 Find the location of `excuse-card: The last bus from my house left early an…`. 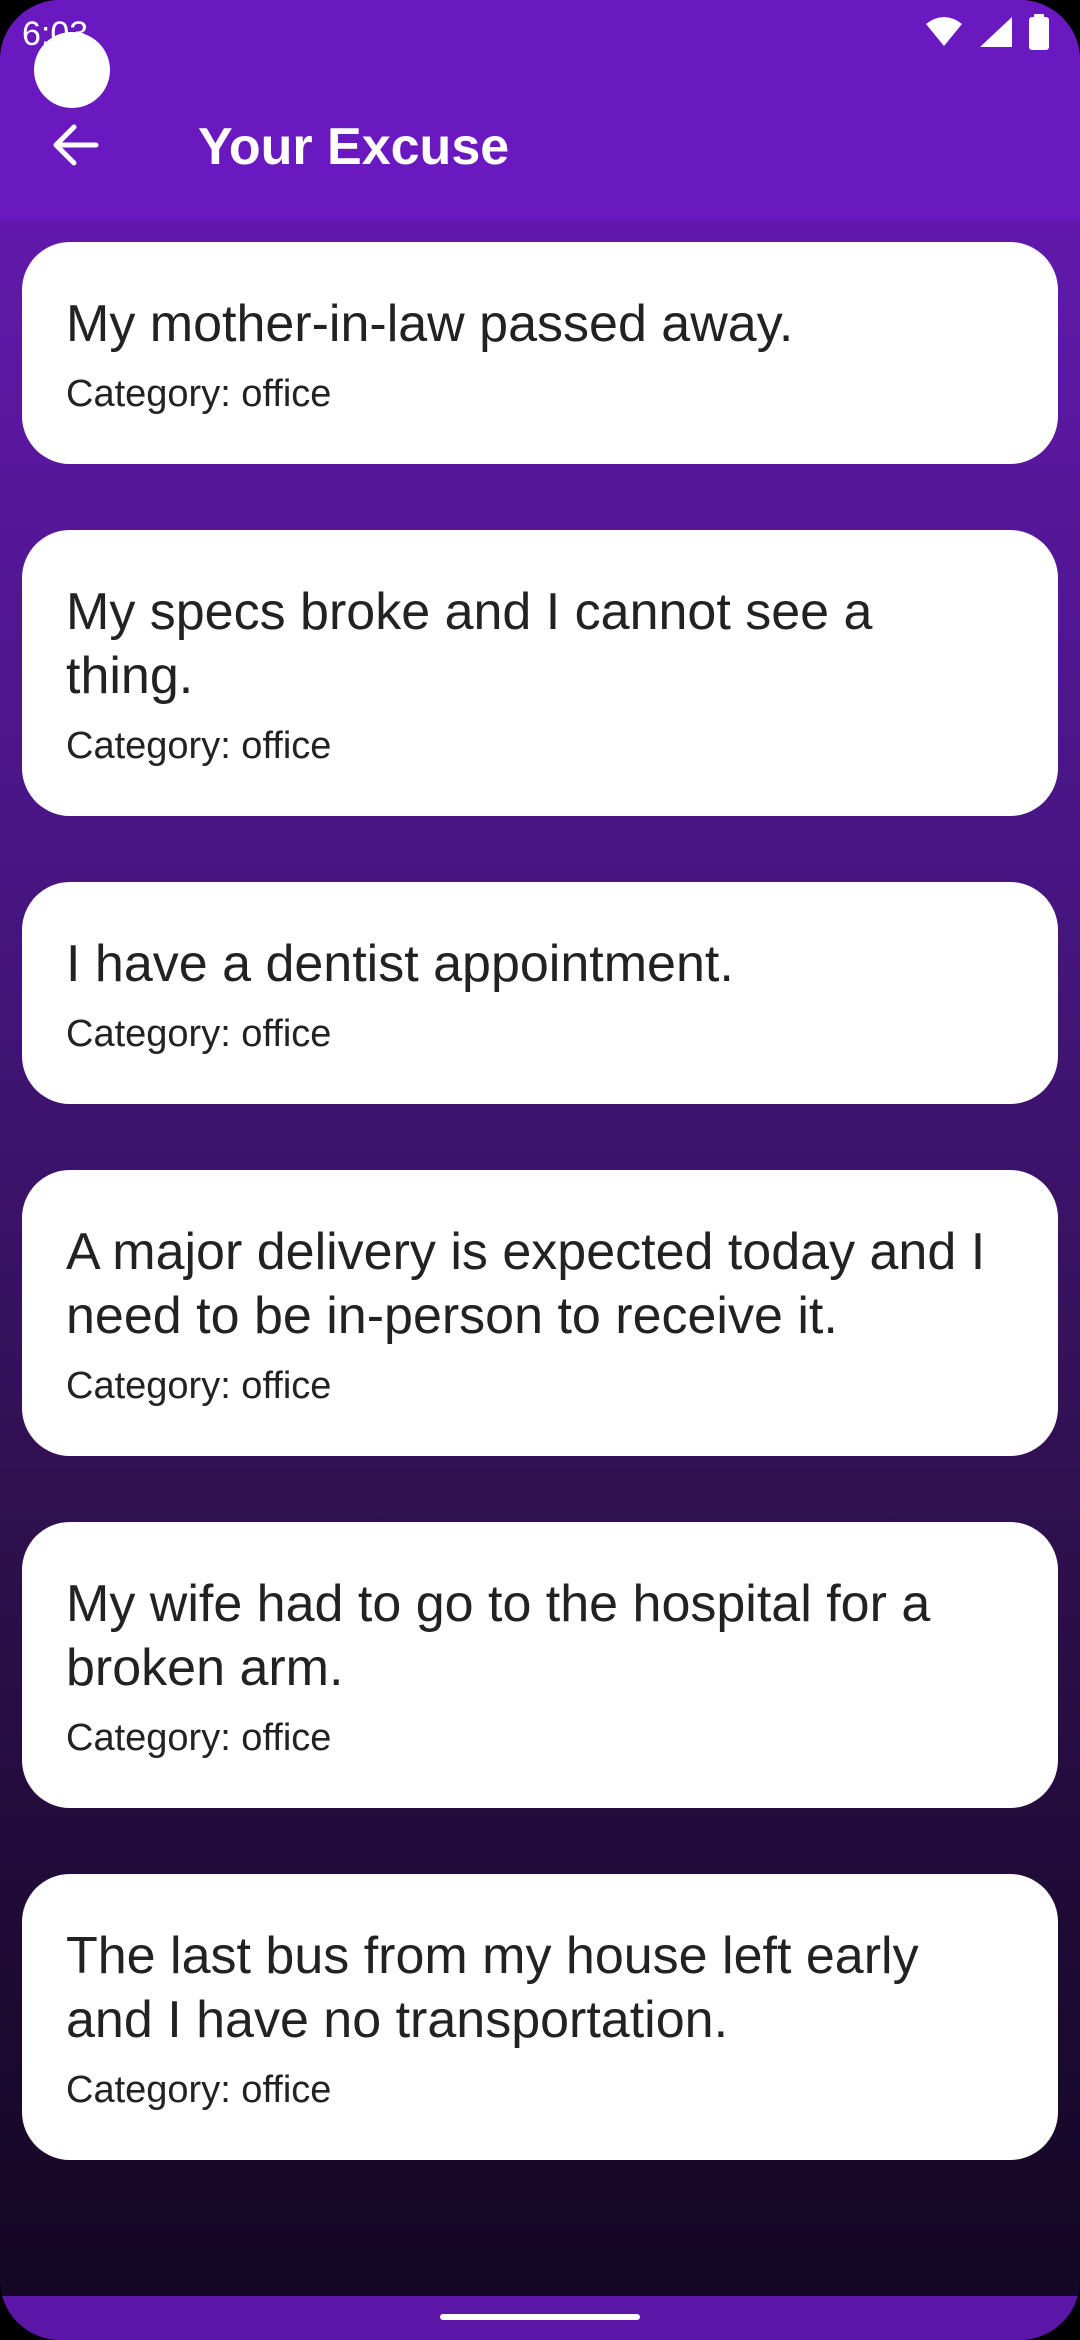

excuse-card: The last bus from my house left early an… is located at coordinates (540, 2017).